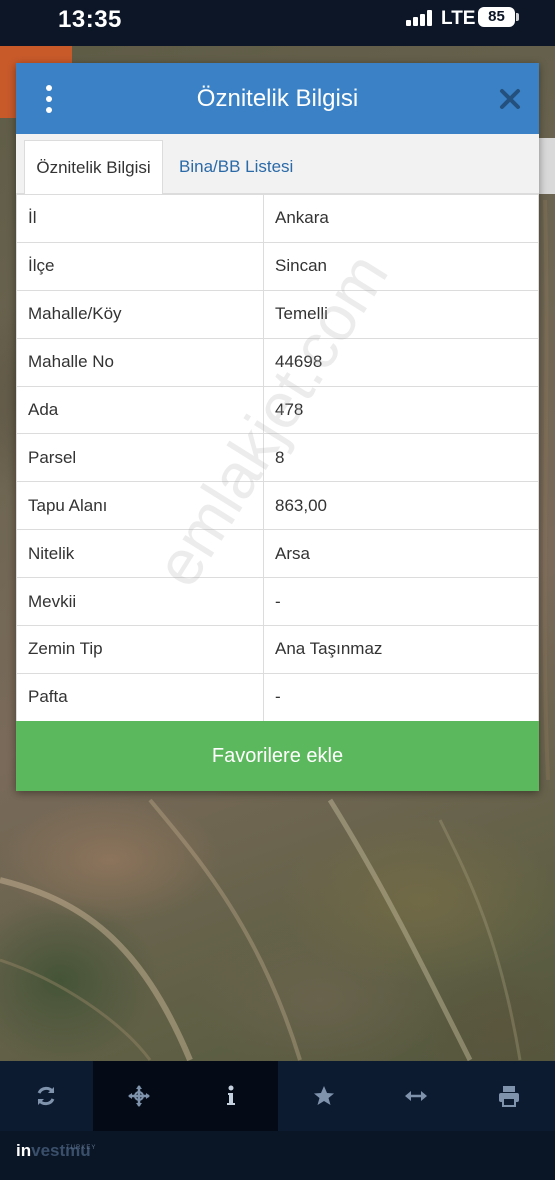  I want to click on star-icon, so click(323, 1095).